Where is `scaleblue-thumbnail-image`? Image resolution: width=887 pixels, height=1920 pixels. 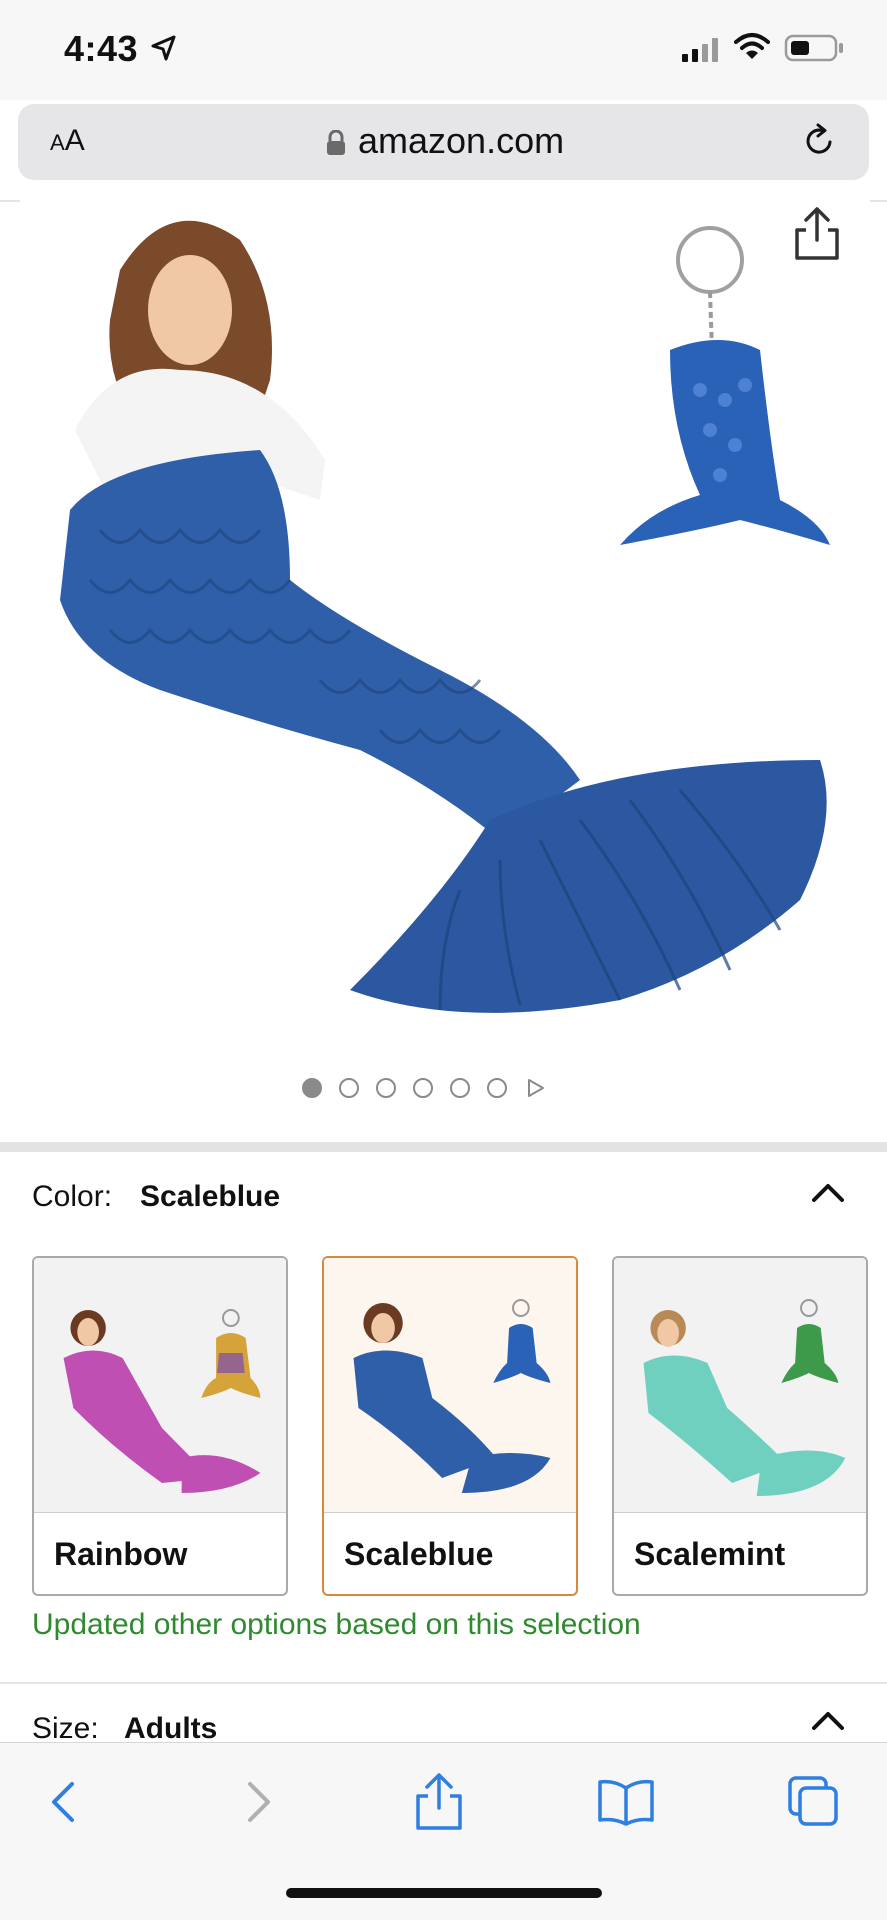 scaleblue-thumbnail-image is located at coordinates (450, 1385).